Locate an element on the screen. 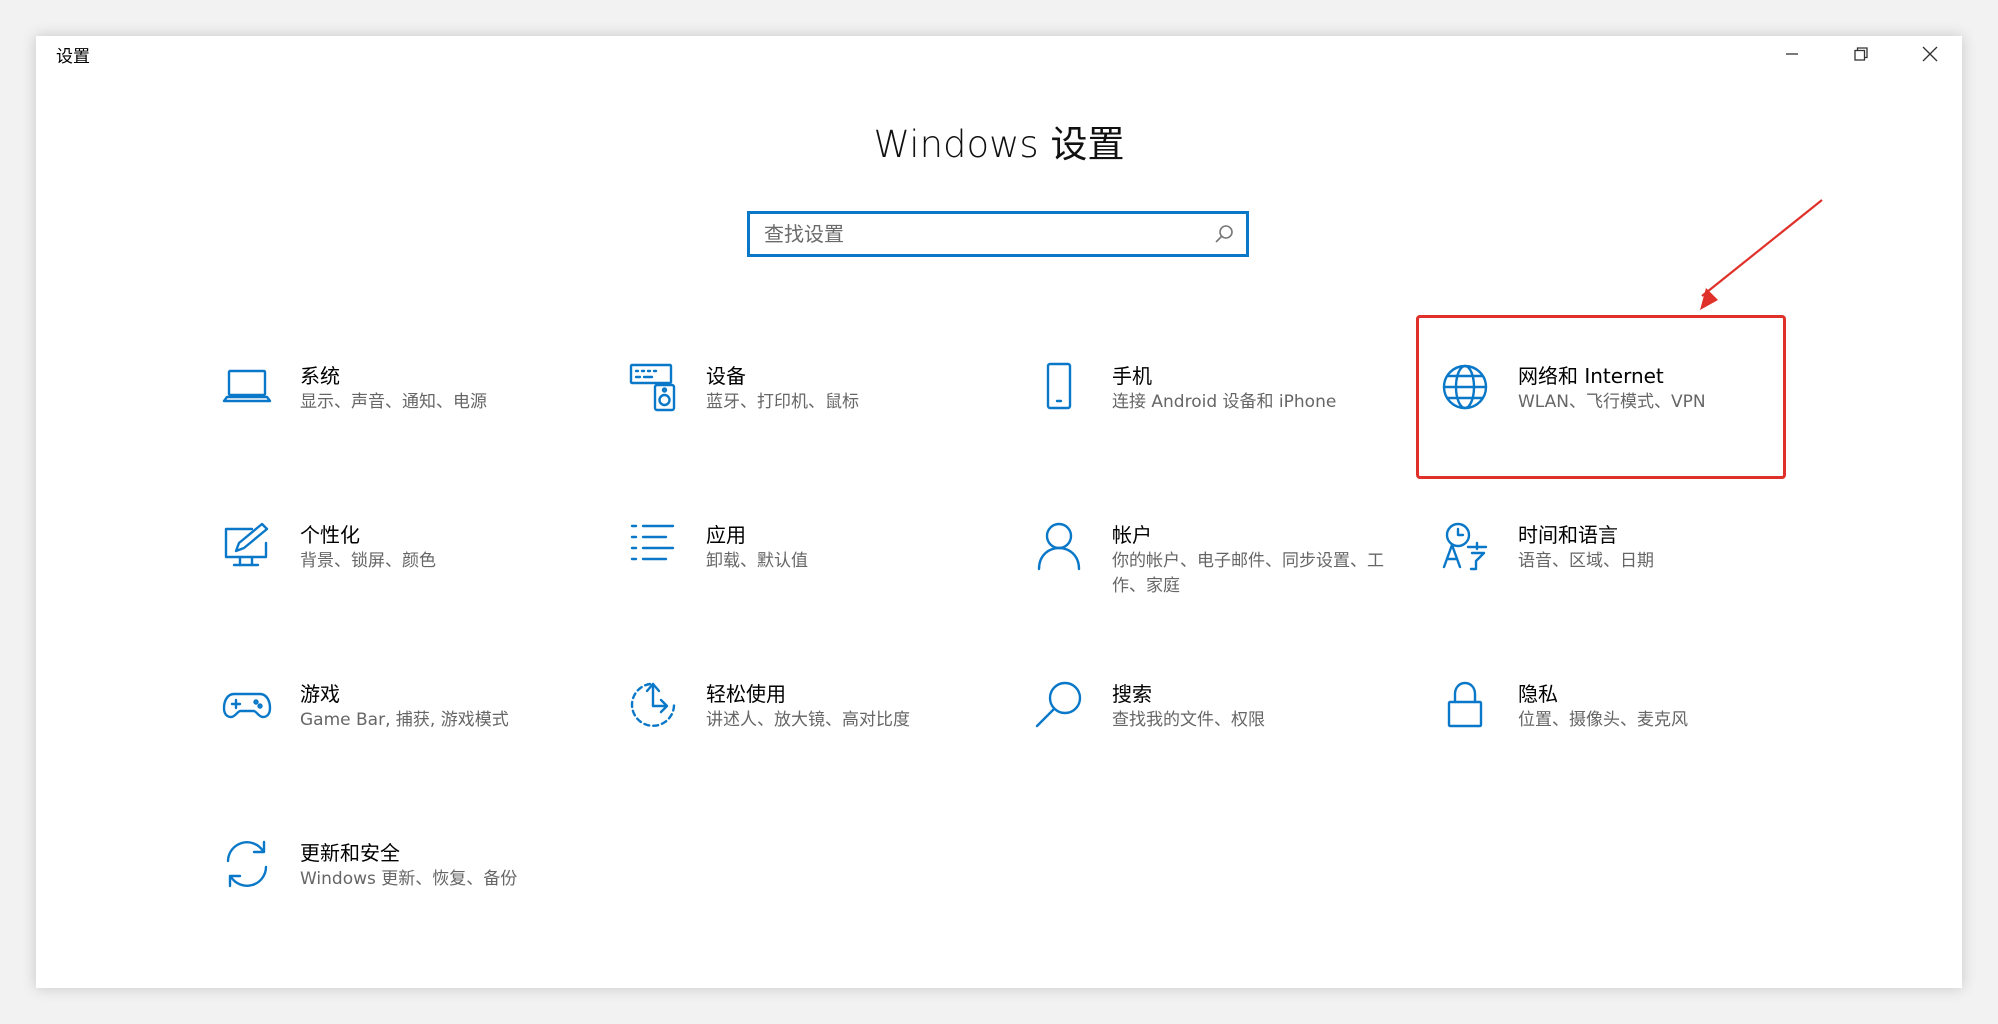 The image size is (1998, 1024). tile-description: 连接 Android 设备和 iPhone is located at coordinates (1224, 402).